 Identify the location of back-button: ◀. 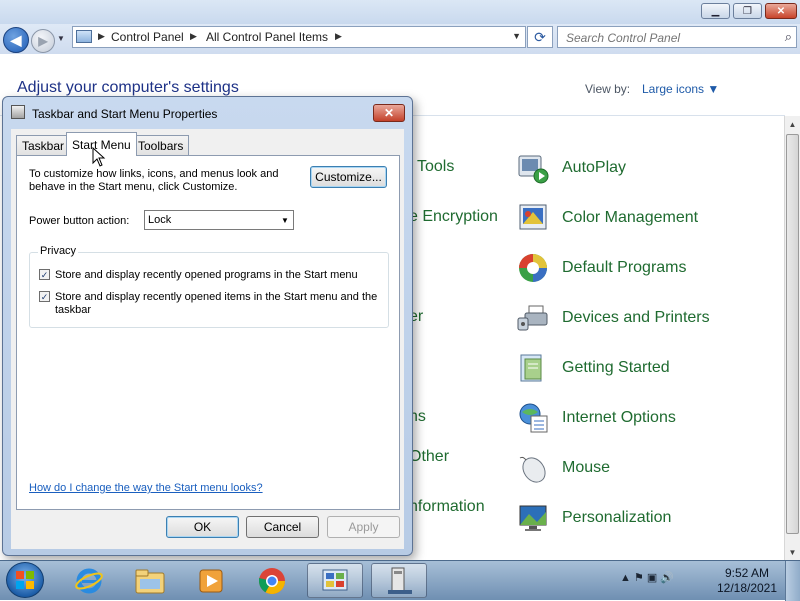
(16, 40).